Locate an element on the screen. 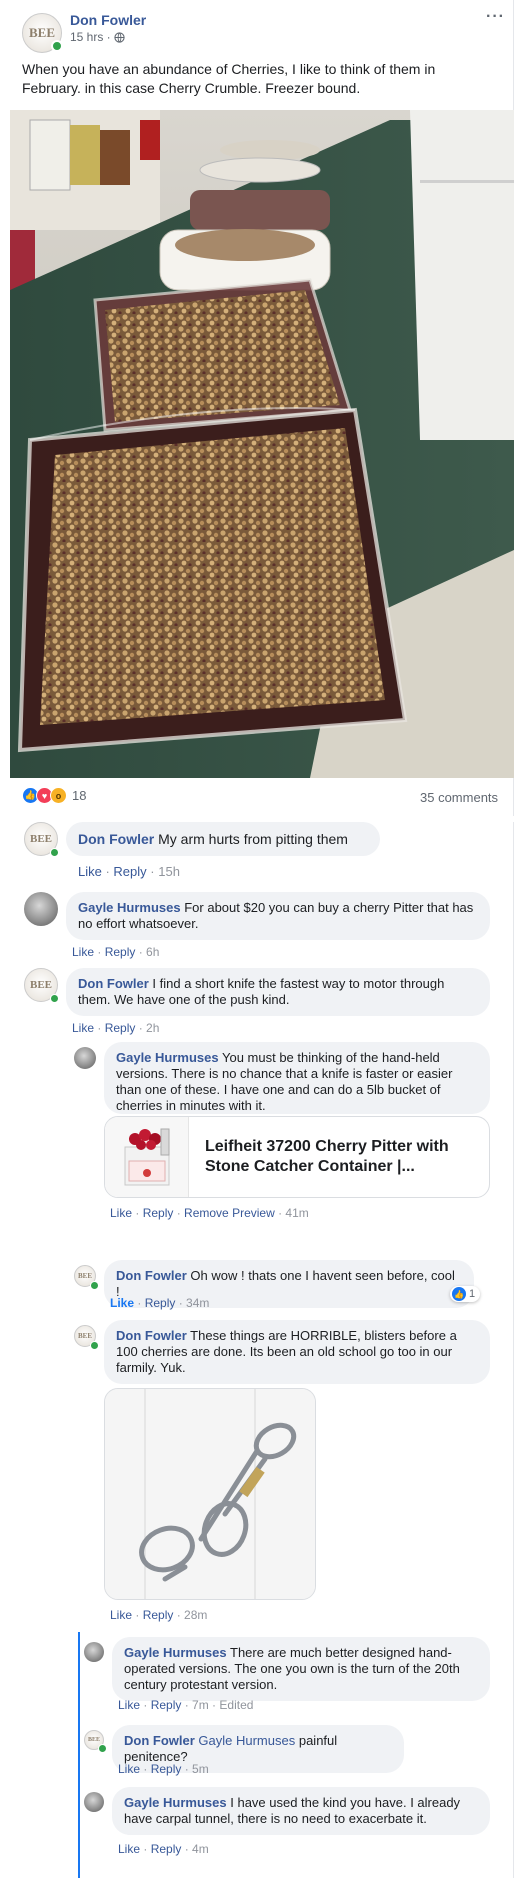  reply-time: 4m is located at coordinates (200, 1849).